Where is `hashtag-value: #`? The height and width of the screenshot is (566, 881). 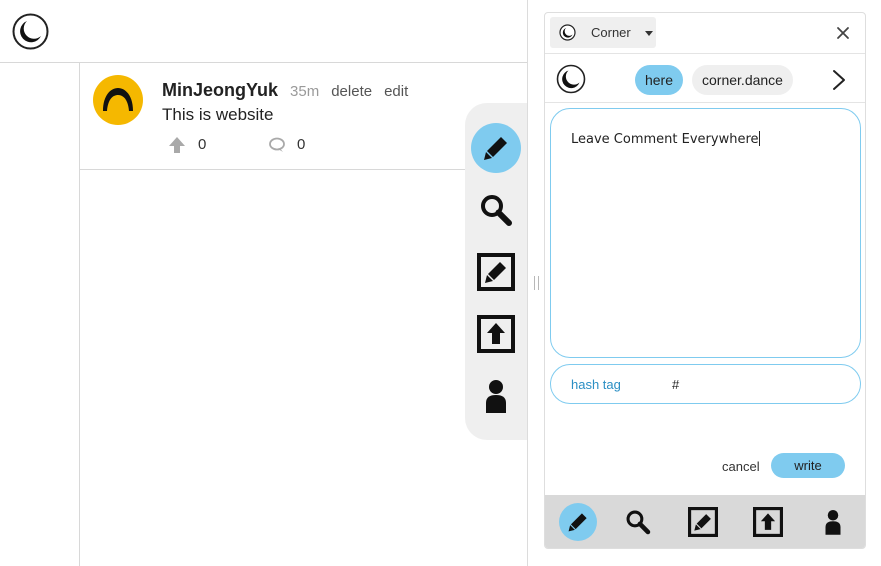 hashtag-value: # is located at coordinates (676, 384).